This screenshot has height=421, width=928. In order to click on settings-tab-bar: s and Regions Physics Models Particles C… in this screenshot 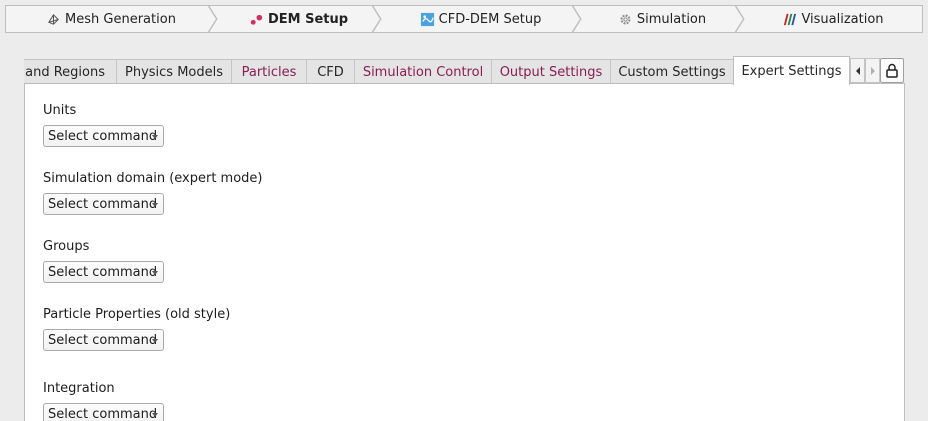, I will do `click(464, 70)`.